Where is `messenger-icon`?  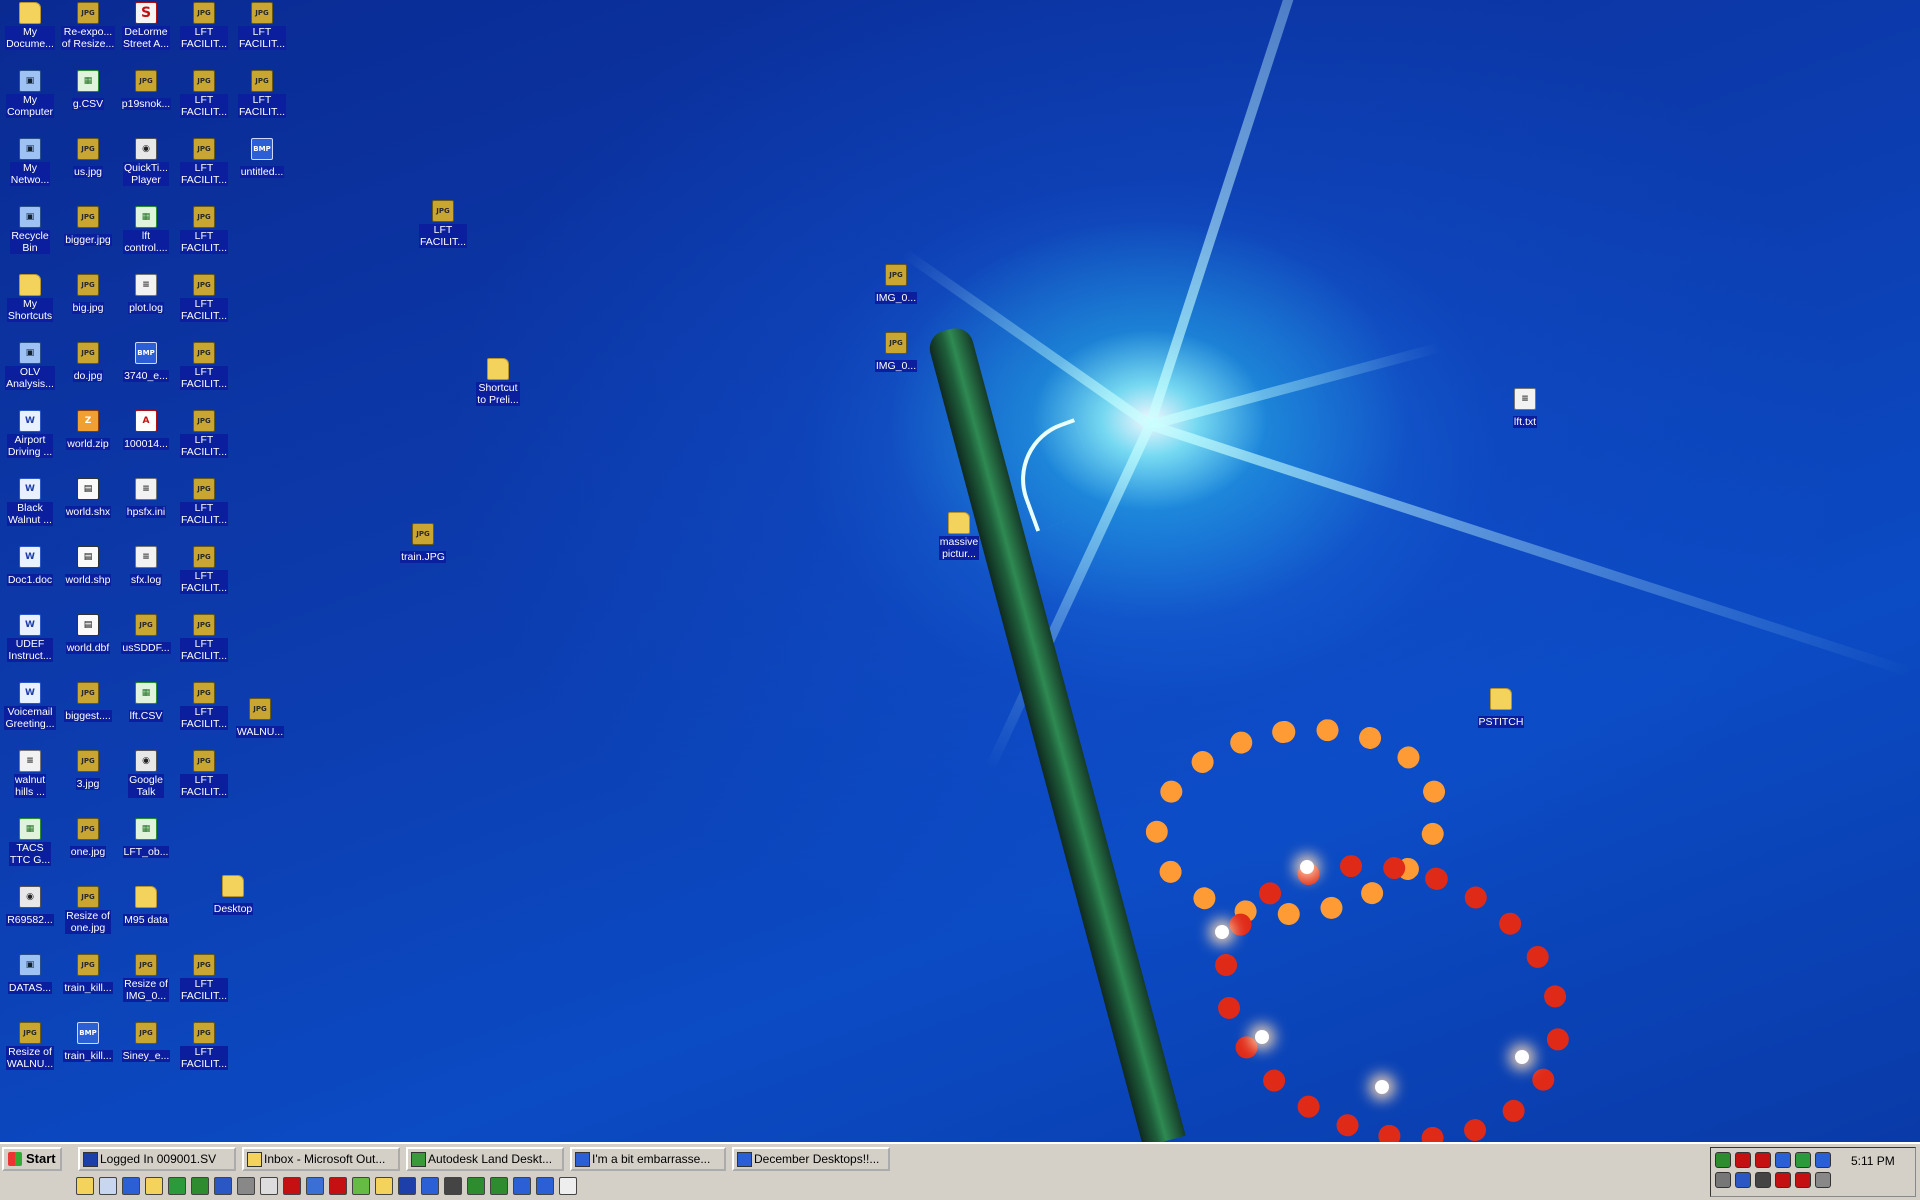 messenger-icon is located at coordinates (1803, 1160).